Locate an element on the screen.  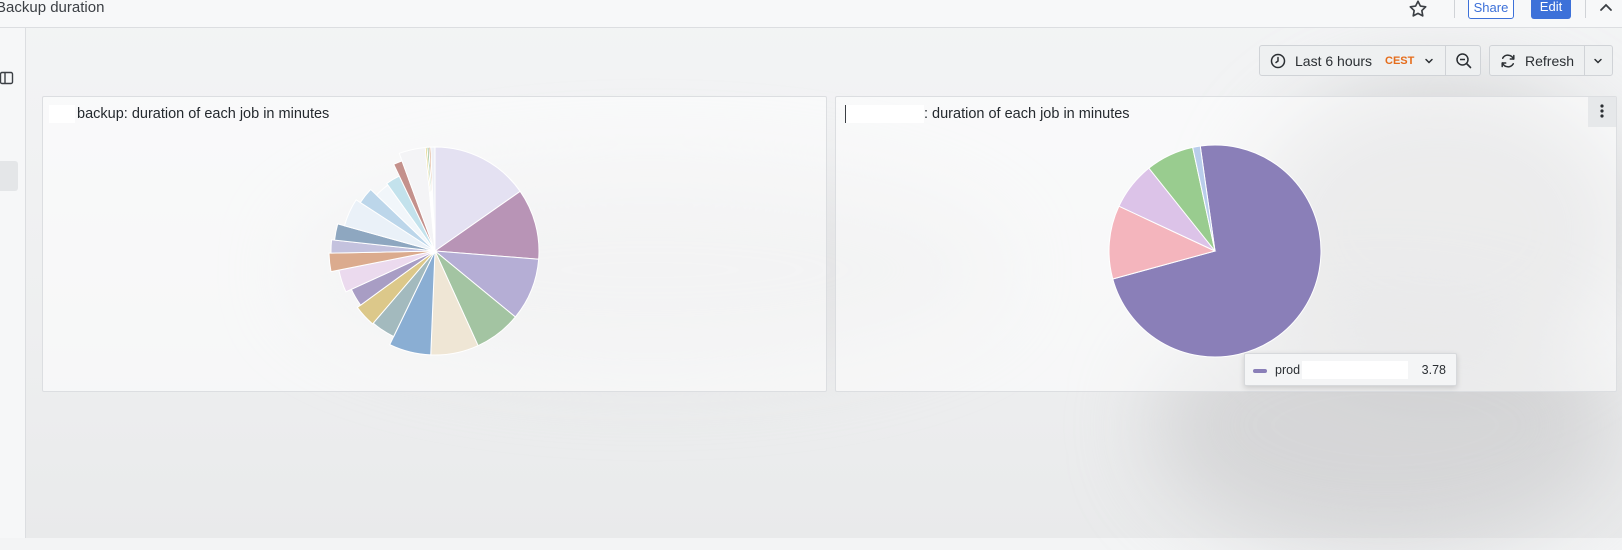
tooltip-value: 3.78 is located at coordinates (1433, 370).